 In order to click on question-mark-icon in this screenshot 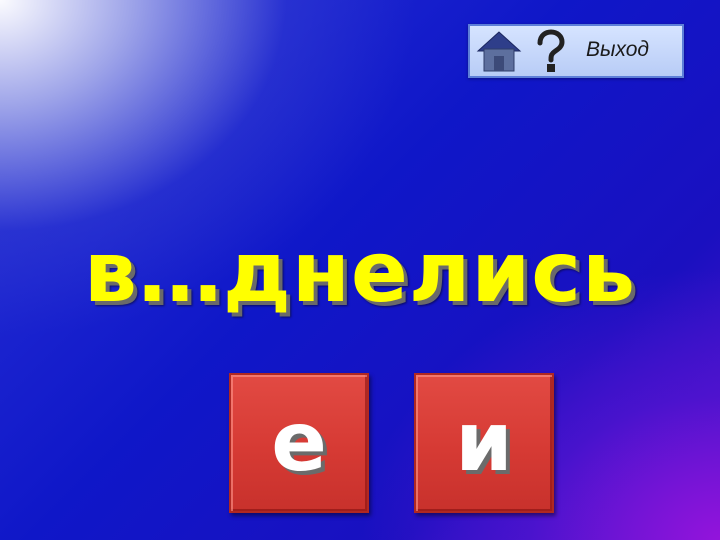, I will do `click(551, 50)`.